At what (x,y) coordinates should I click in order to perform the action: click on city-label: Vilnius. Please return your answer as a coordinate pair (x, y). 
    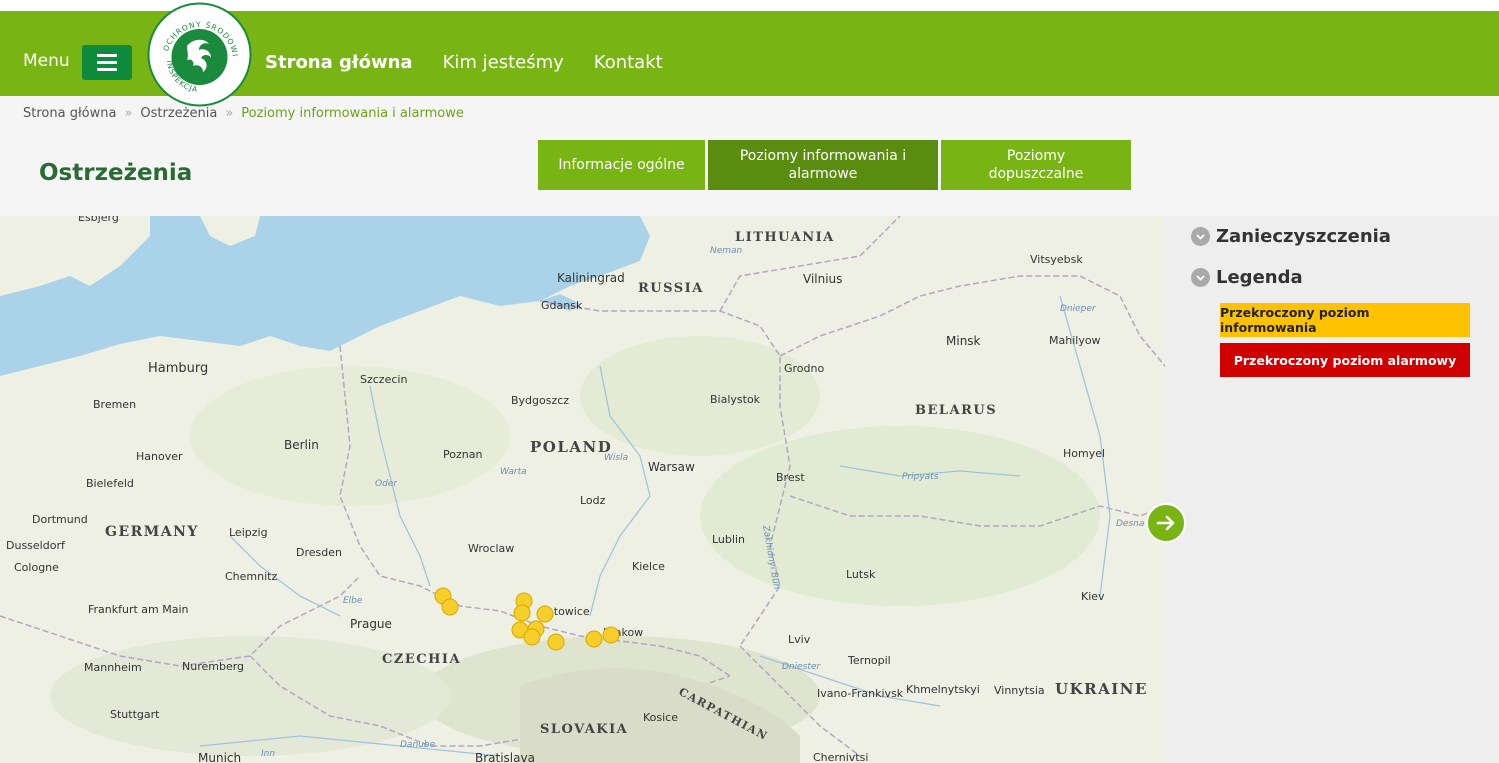
    Looking at the image, I should click on (822, 279).